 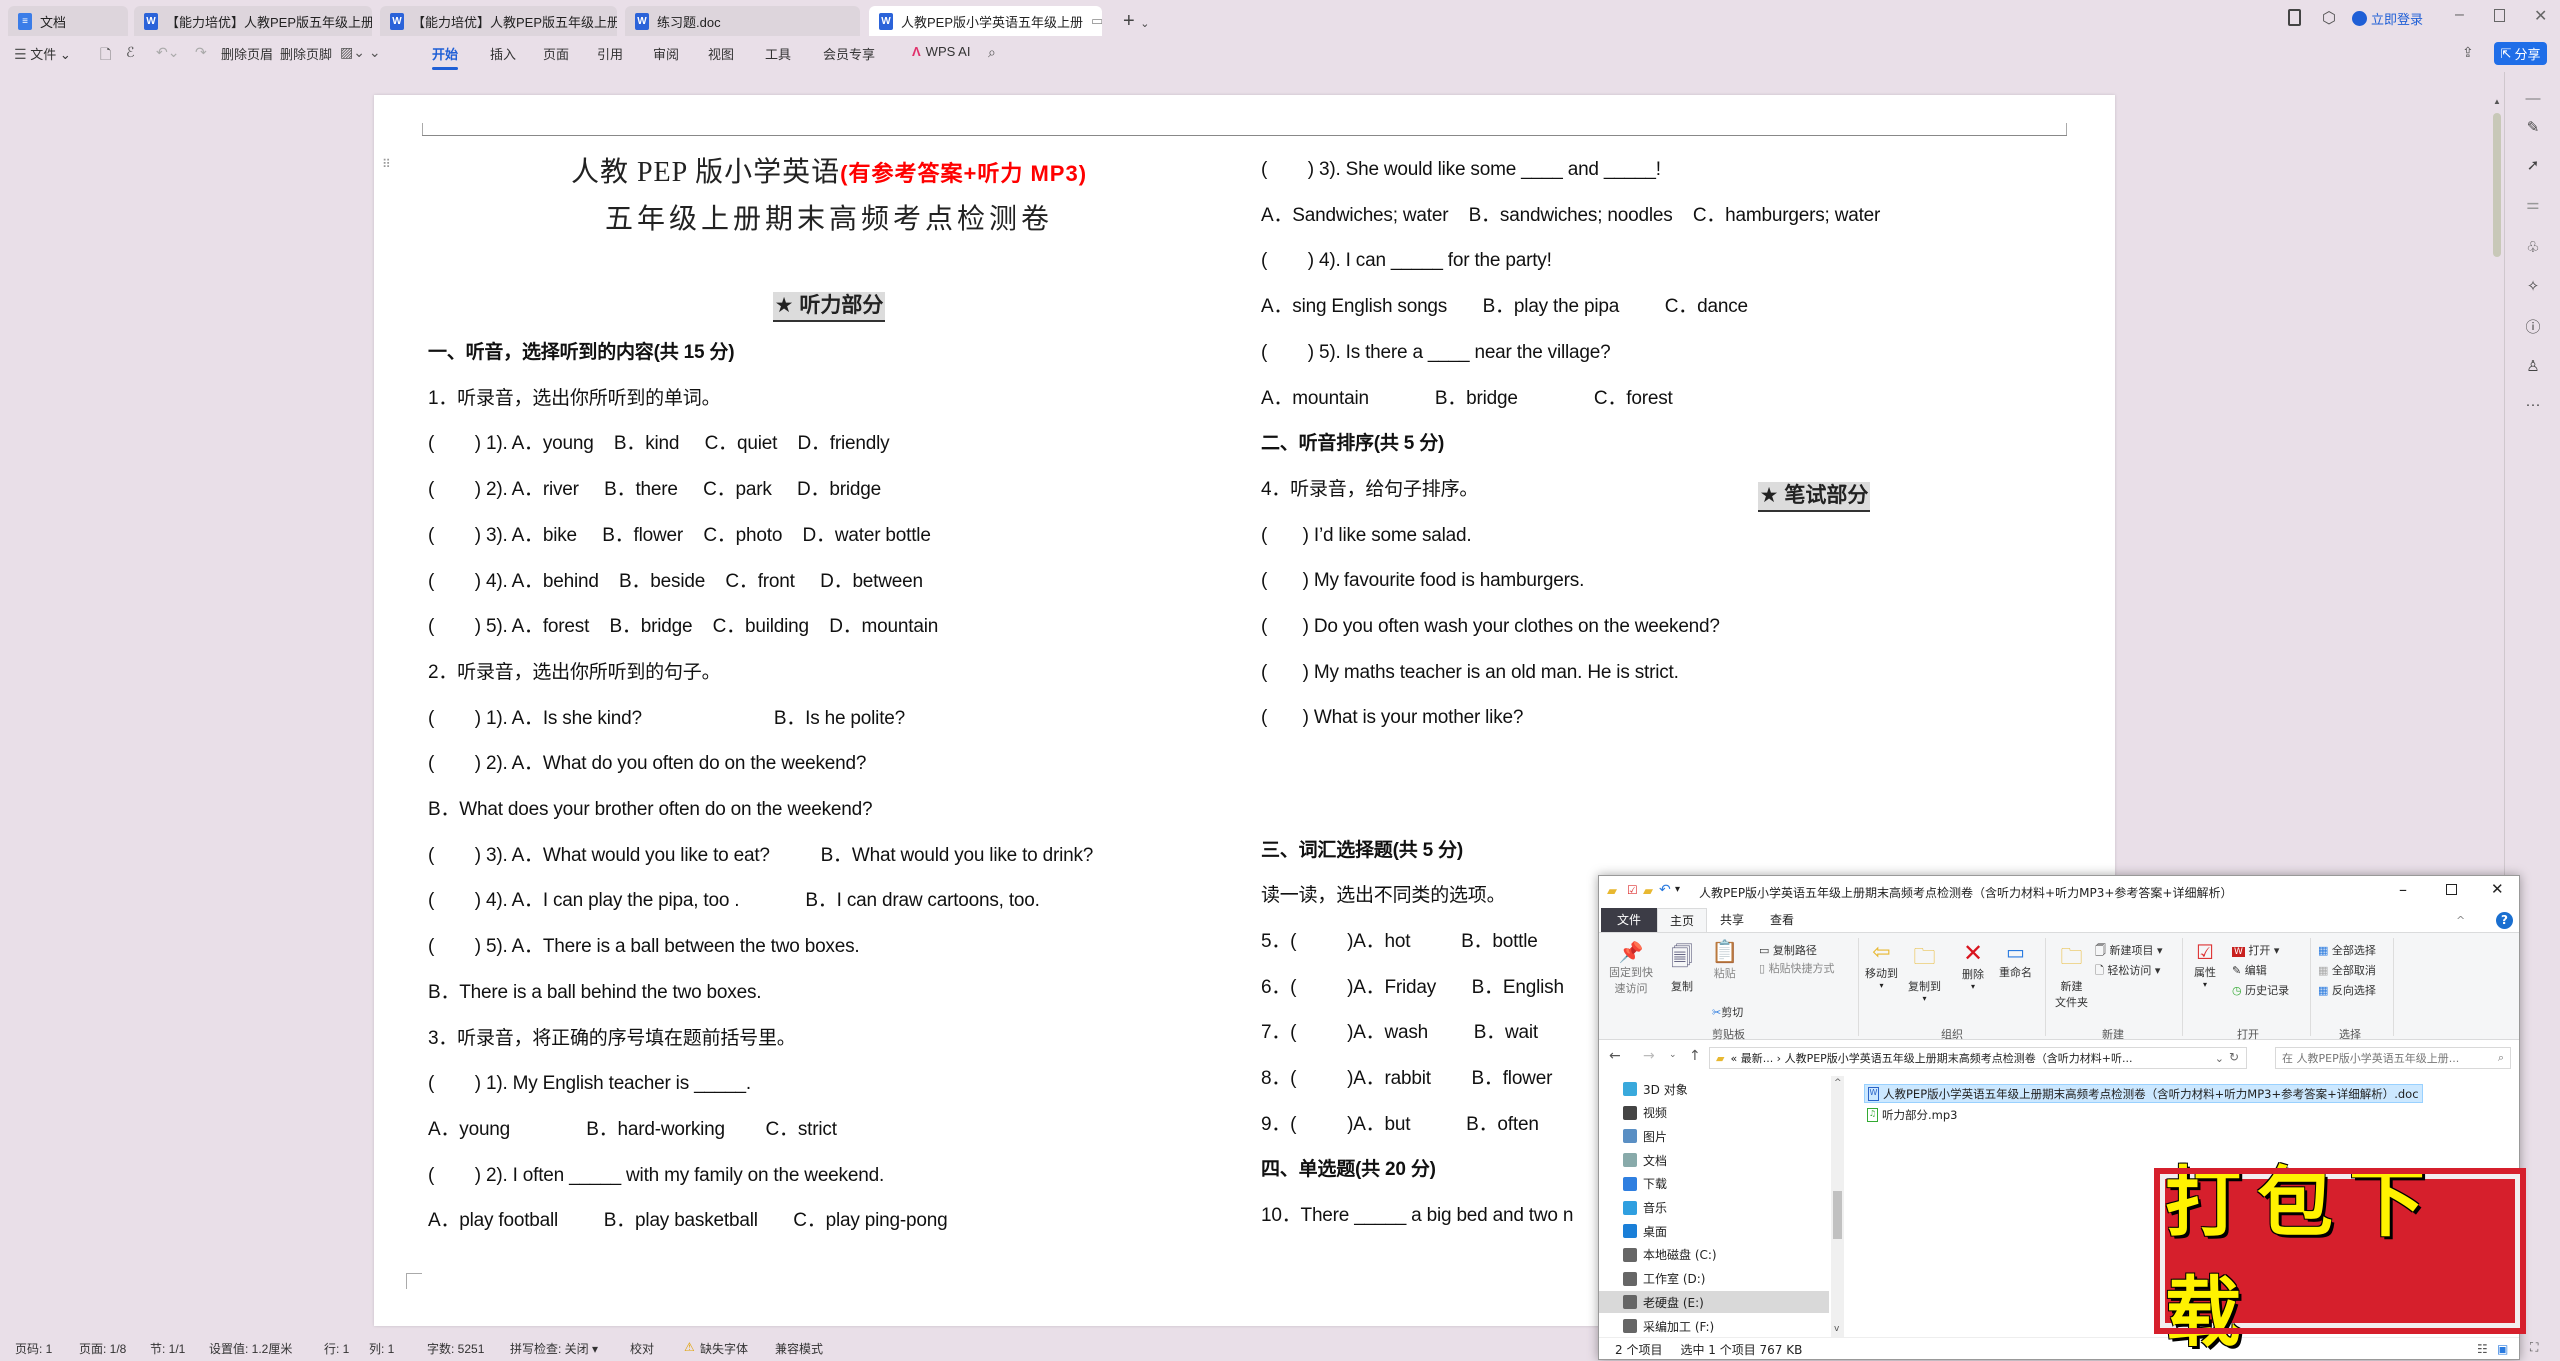 I want to click on explorer-tab-2: 共享, so click(x=1732, y=920).